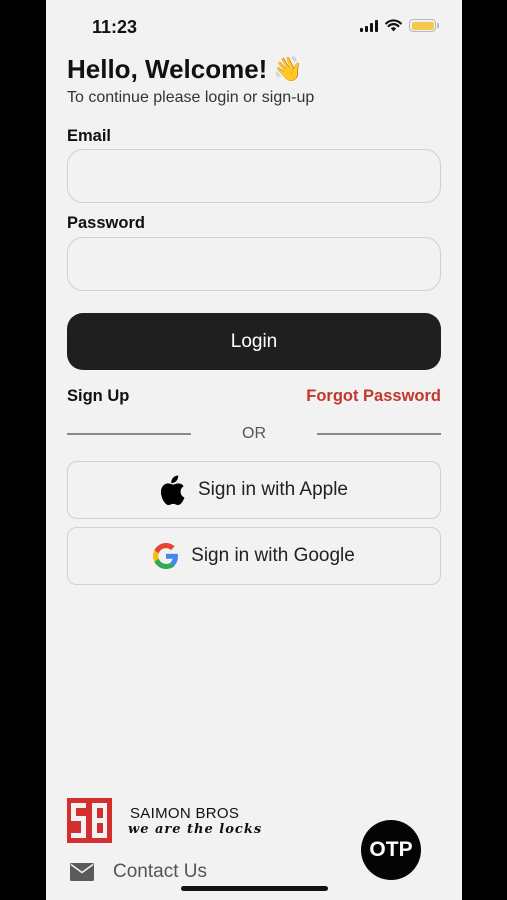 The image size is (507, 900). Describe the element at coordinates (106, 223) in the screenshot. I see `password-label: Password` at that location.